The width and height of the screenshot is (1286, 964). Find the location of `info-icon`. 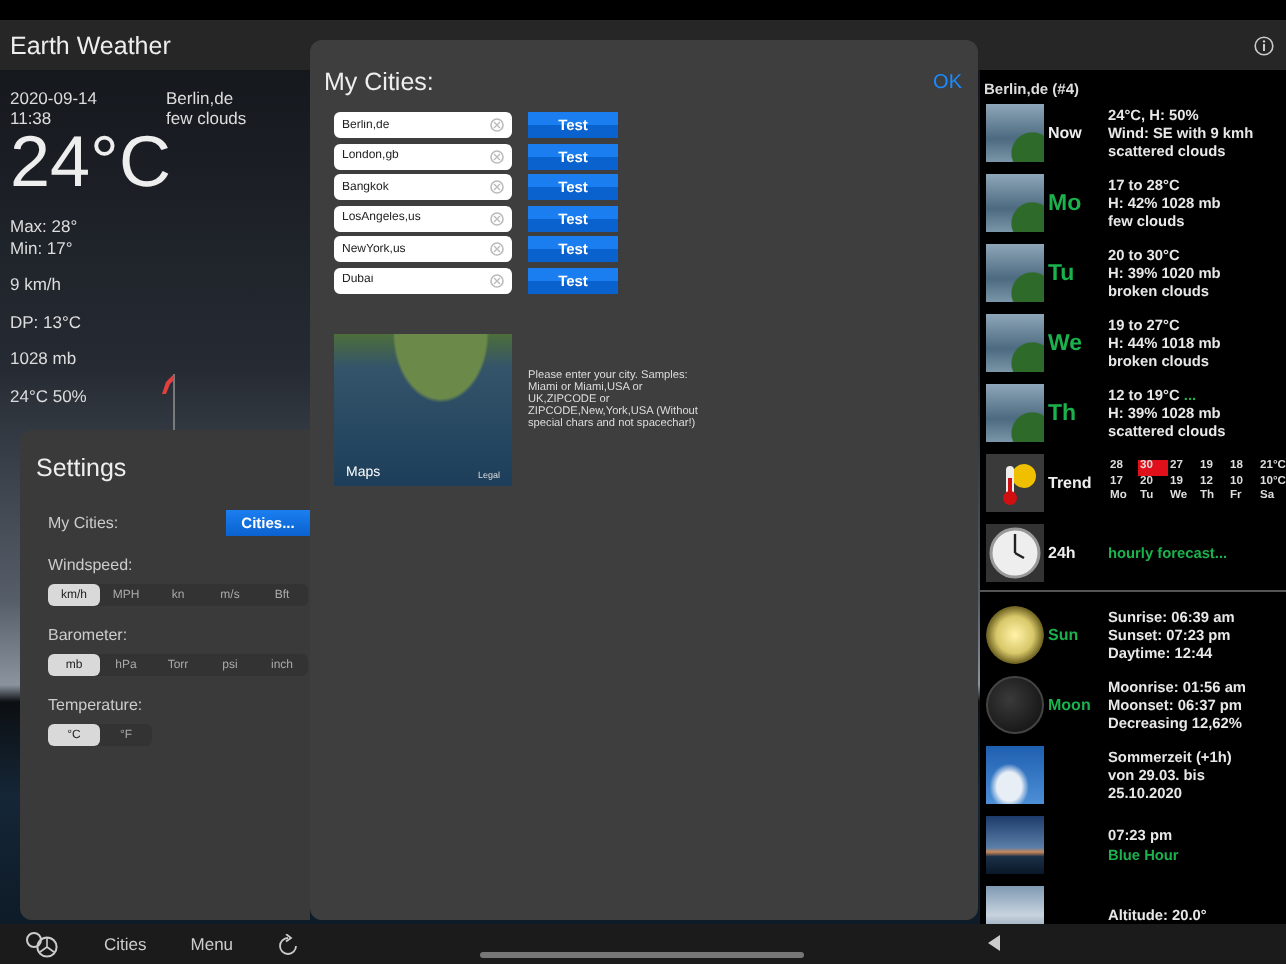

info-icon is located at coordinates (1264, 45).